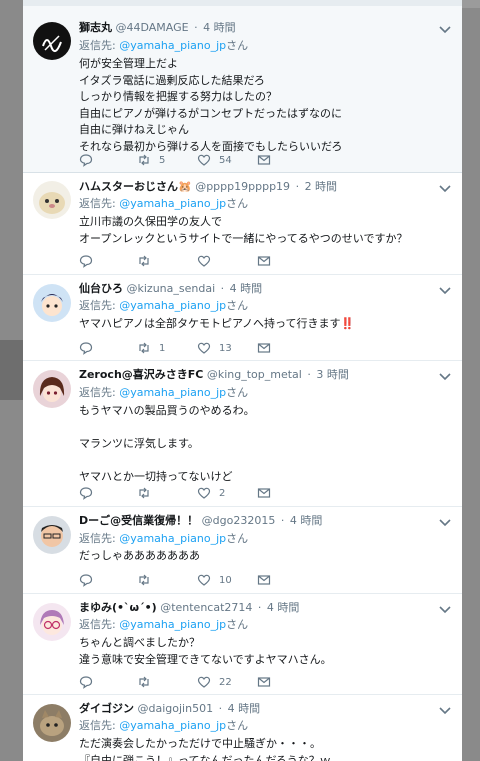 This screenshot has height=761, width=480. What do you see at coordinates (101, 288) in the screenshot?
I see `display-name: 仙台ひろ` at bounding box center [101, 288].